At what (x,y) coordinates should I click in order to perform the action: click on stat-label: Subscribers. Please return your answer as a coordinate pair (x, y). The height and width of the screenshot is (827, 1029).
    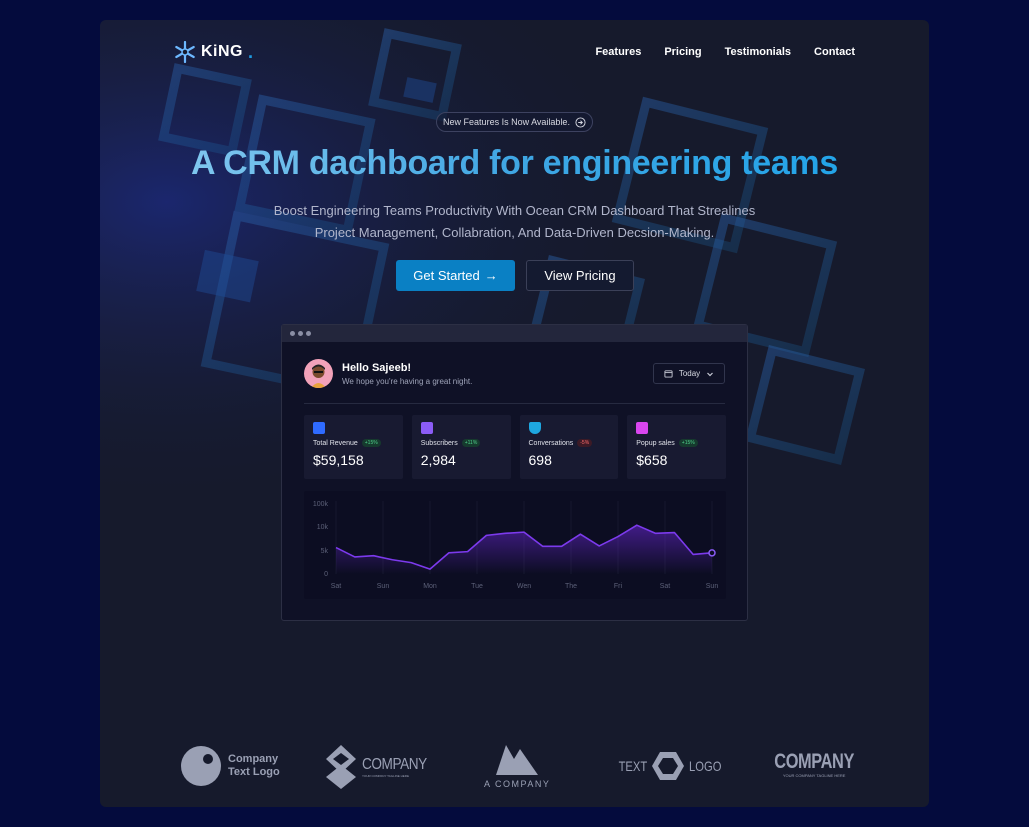
    Looking at the image, I should click on (439, 443).